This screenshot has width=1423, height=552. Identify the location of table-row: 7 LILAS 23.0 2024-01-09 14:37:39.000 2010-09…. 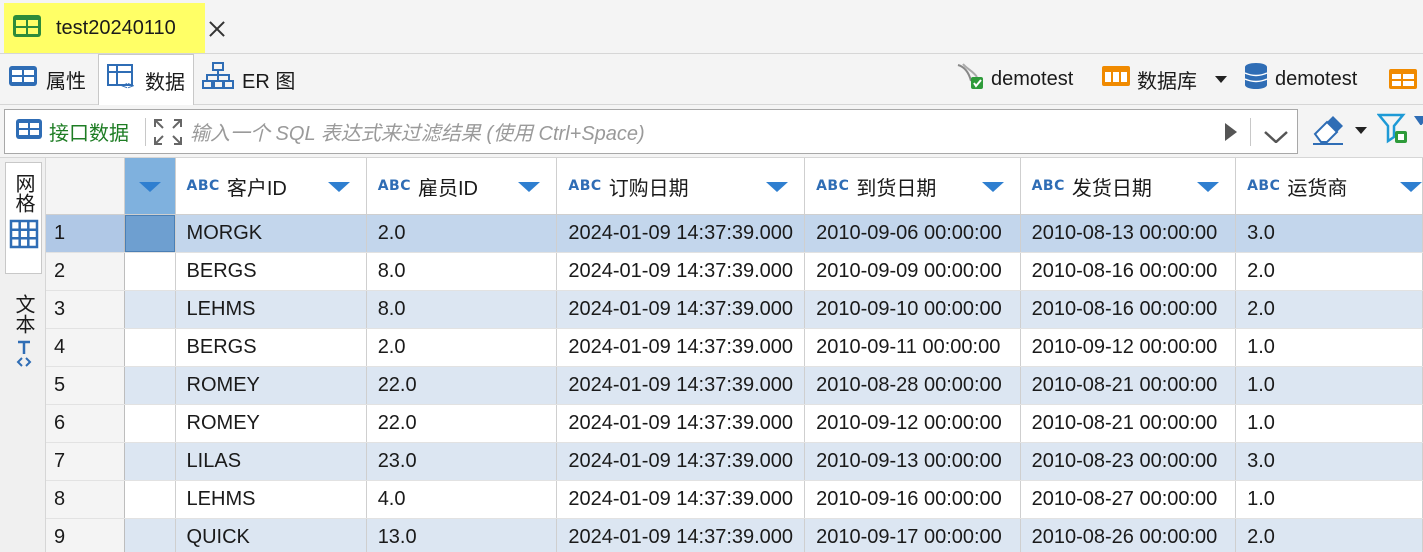
(734, 461).